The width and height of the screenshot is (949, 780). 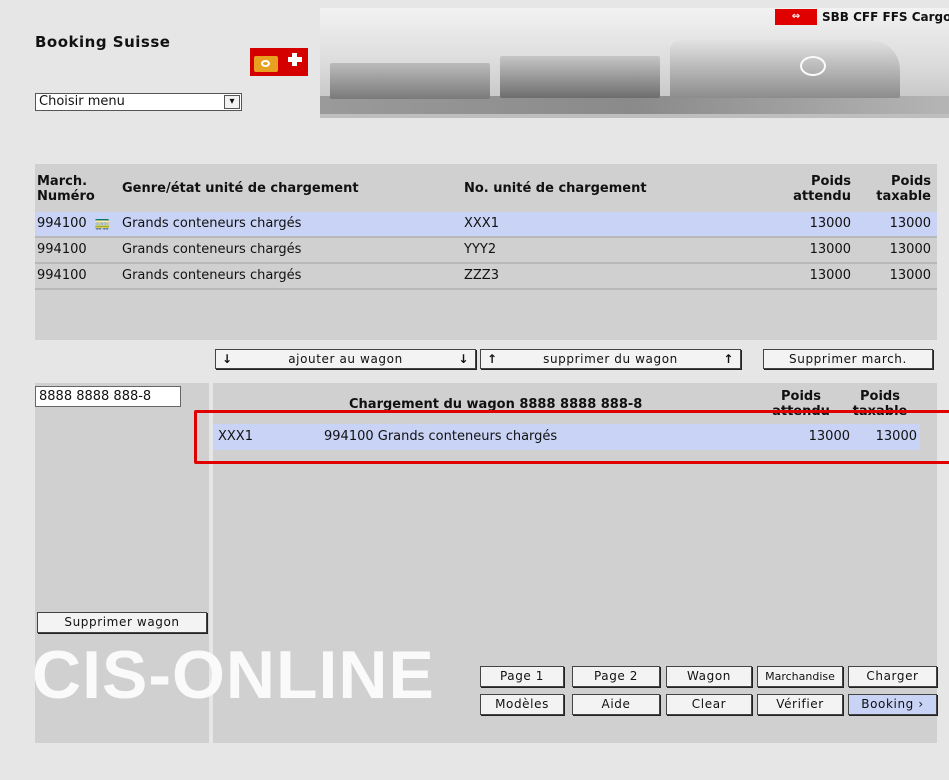 I want to click on sbb-cargo-logo: ⇔ SBB CFF FFS Cargo, so click(x=862, y=17).